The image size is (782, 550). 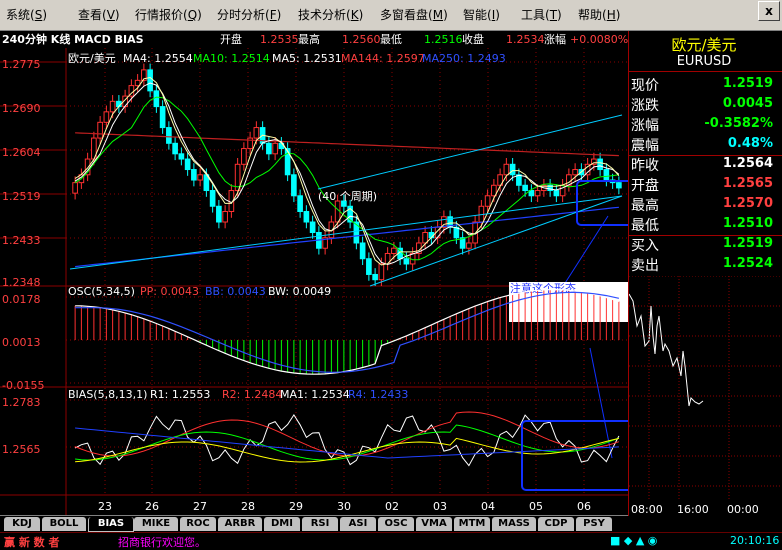 I want to click on tab-asi: ASI, so click(x=358, y=524).